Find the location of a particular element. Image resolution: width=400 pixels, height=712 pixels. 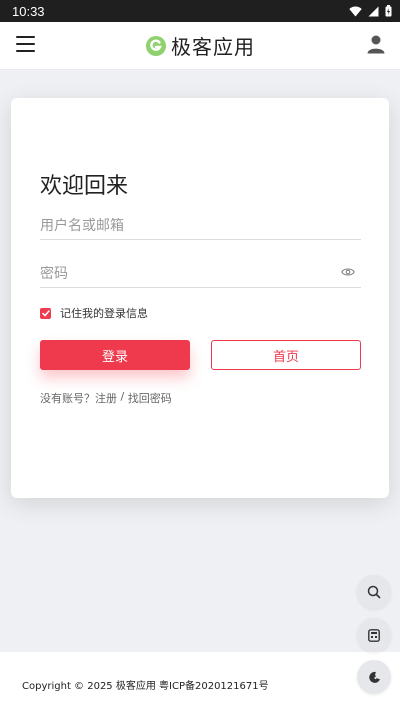

username-input is located at coordinates (200, 225).